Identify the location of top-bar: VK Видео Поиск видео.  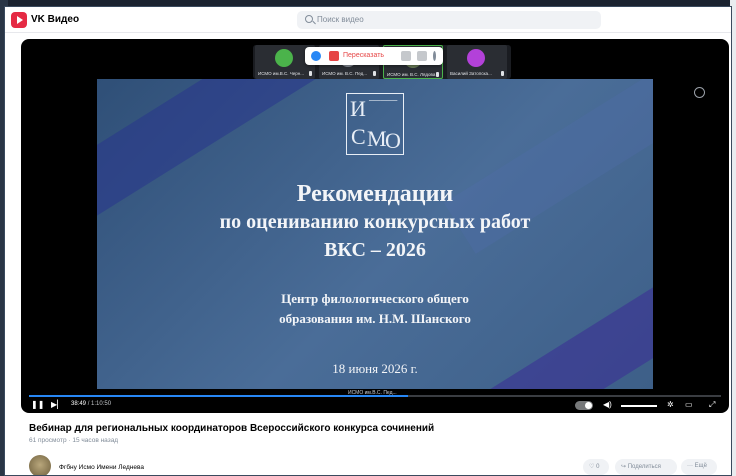
(368, 20).